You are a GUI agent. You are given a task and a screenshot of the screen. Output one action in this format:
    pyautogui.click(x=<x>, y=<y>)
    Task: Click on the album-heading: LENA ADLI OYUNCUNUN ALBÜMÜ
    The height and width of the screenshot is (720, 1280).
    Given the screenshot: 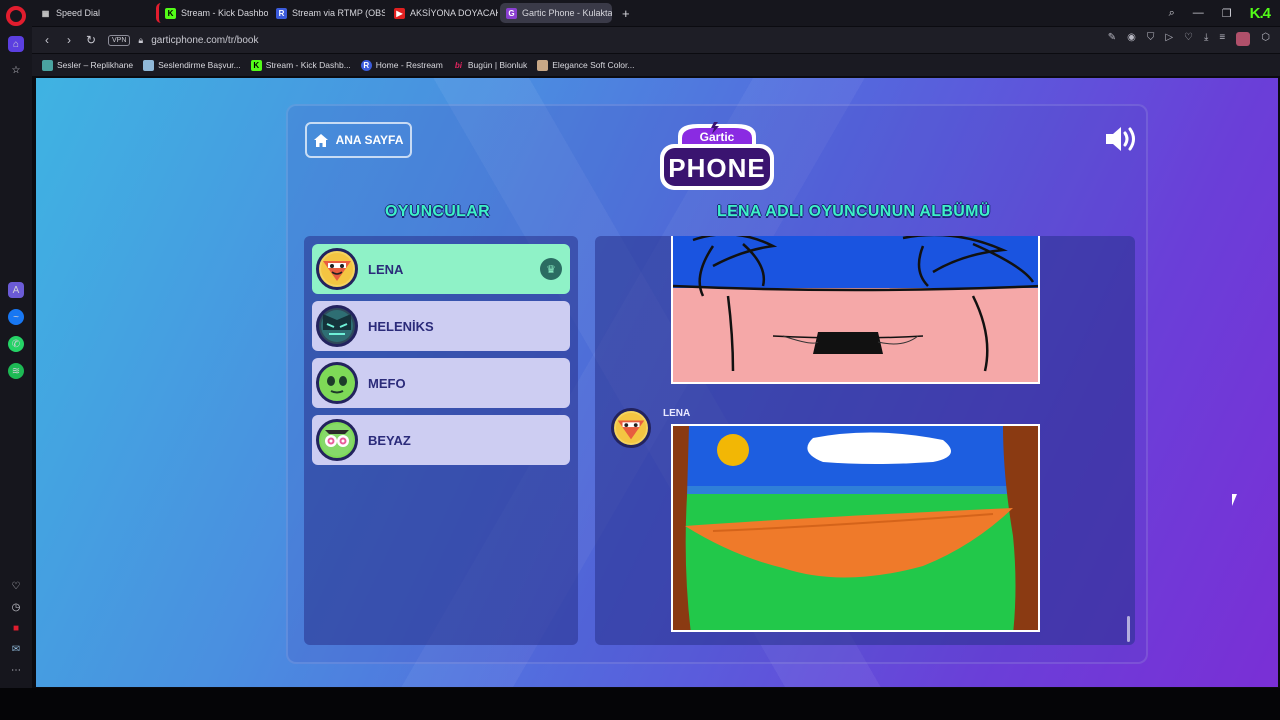 What is the action you would take?
    pyautogui.click(x=854, y=211)
    